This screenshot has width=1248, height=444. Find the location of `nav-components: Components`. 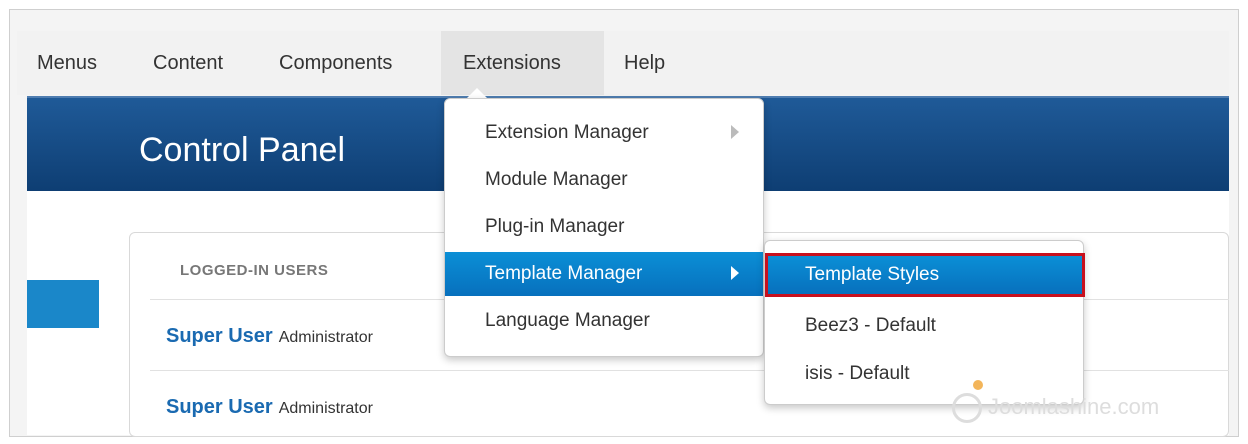

nav-components: Components is located at coordinates (335, 63).